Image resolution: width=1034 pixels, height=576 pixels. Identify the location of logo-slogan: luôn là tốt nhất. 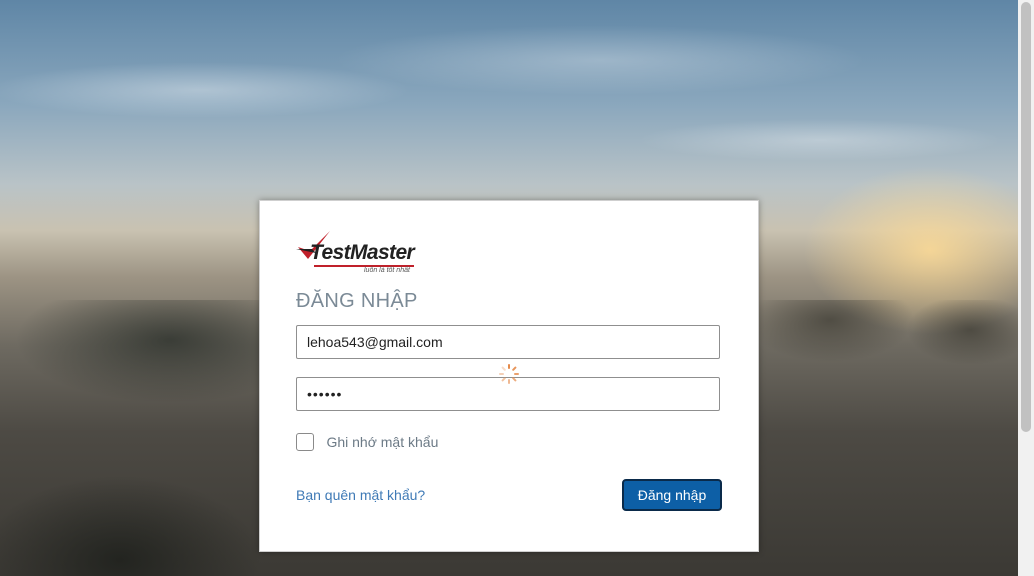
(387, 270).